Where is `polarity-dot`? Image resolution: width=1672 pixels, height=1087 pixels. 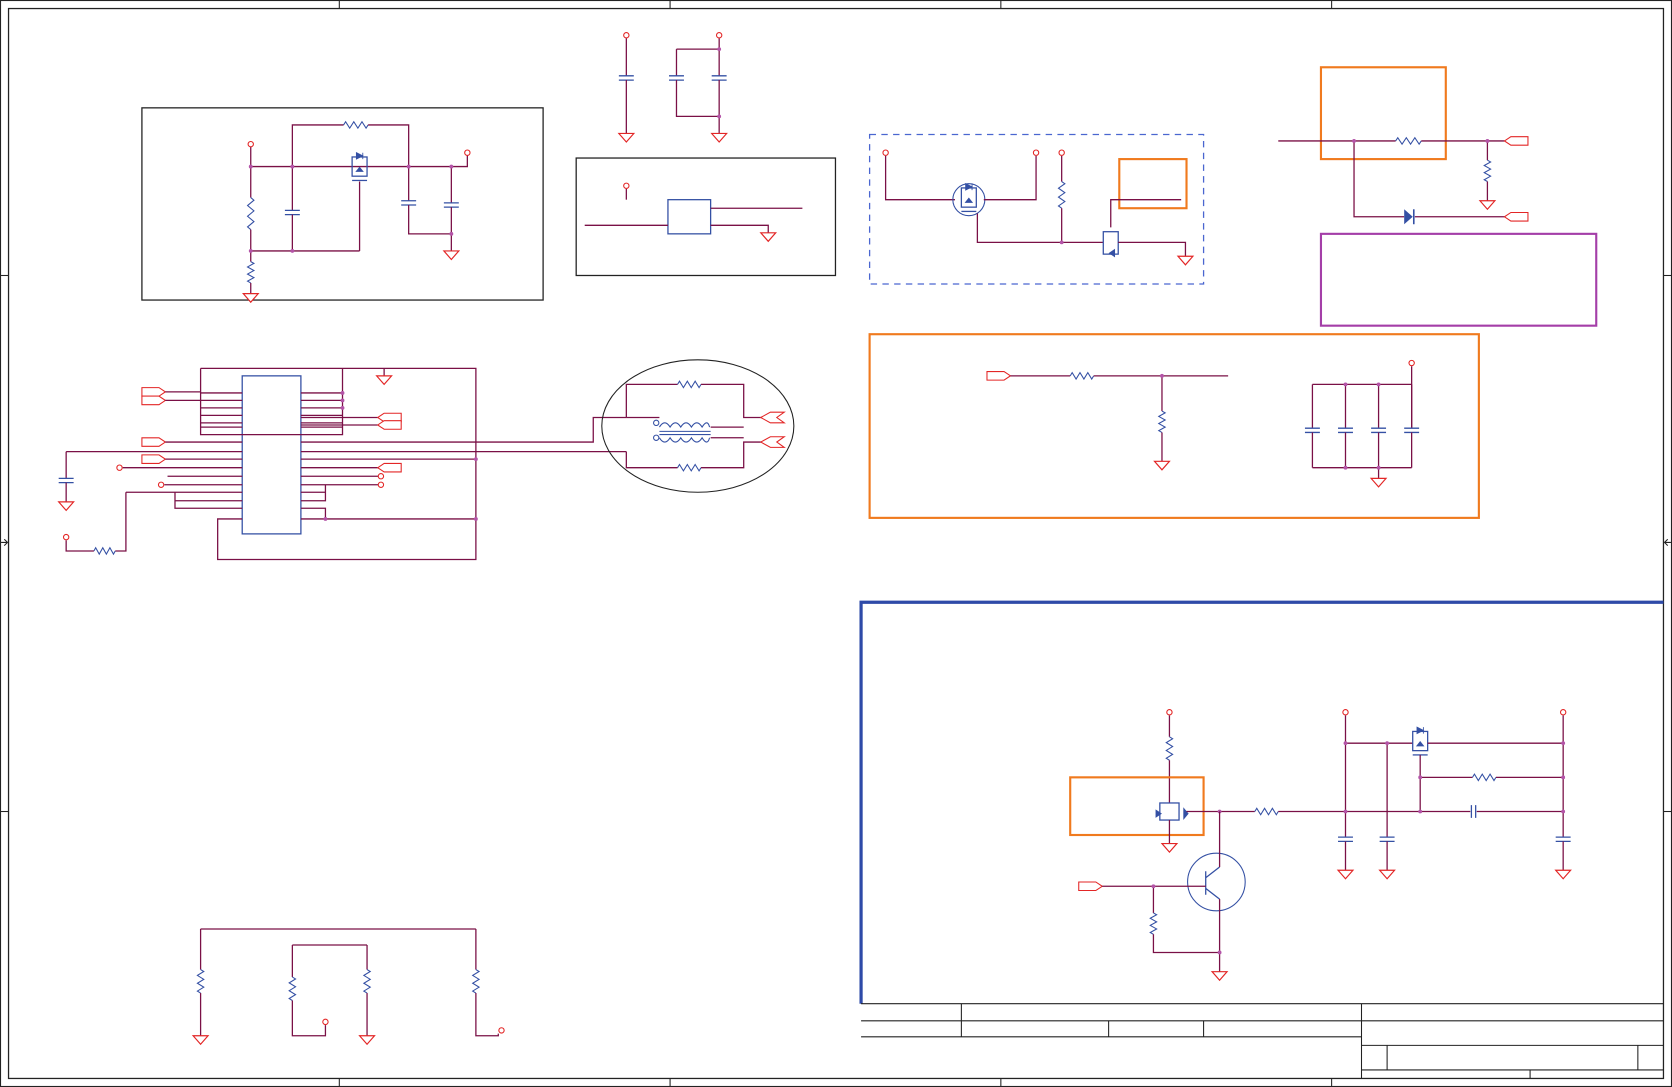 polarity-dot is located at coordinates (656, 437).